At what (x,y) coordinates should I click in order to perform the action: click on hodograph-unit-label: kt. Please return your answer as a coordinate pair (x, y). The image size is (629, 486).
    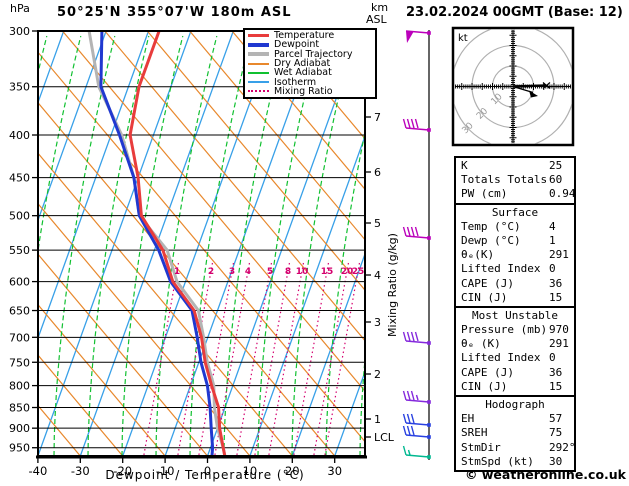
    Looking at the image, I should click on (463, 38).